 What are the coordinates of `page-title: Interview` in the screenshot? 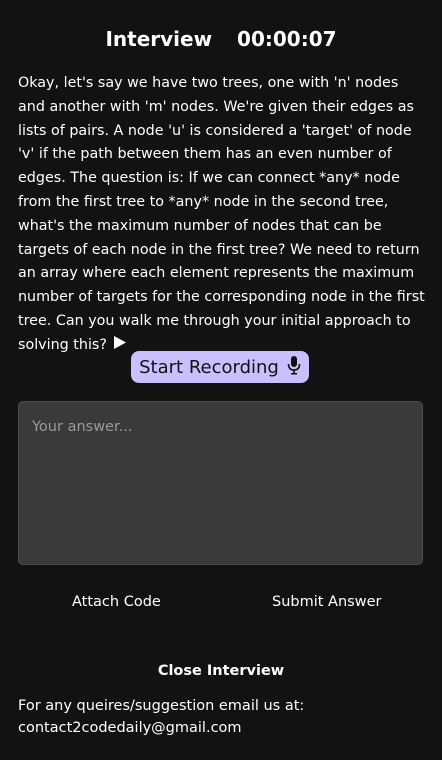 It's located at (159, 39).